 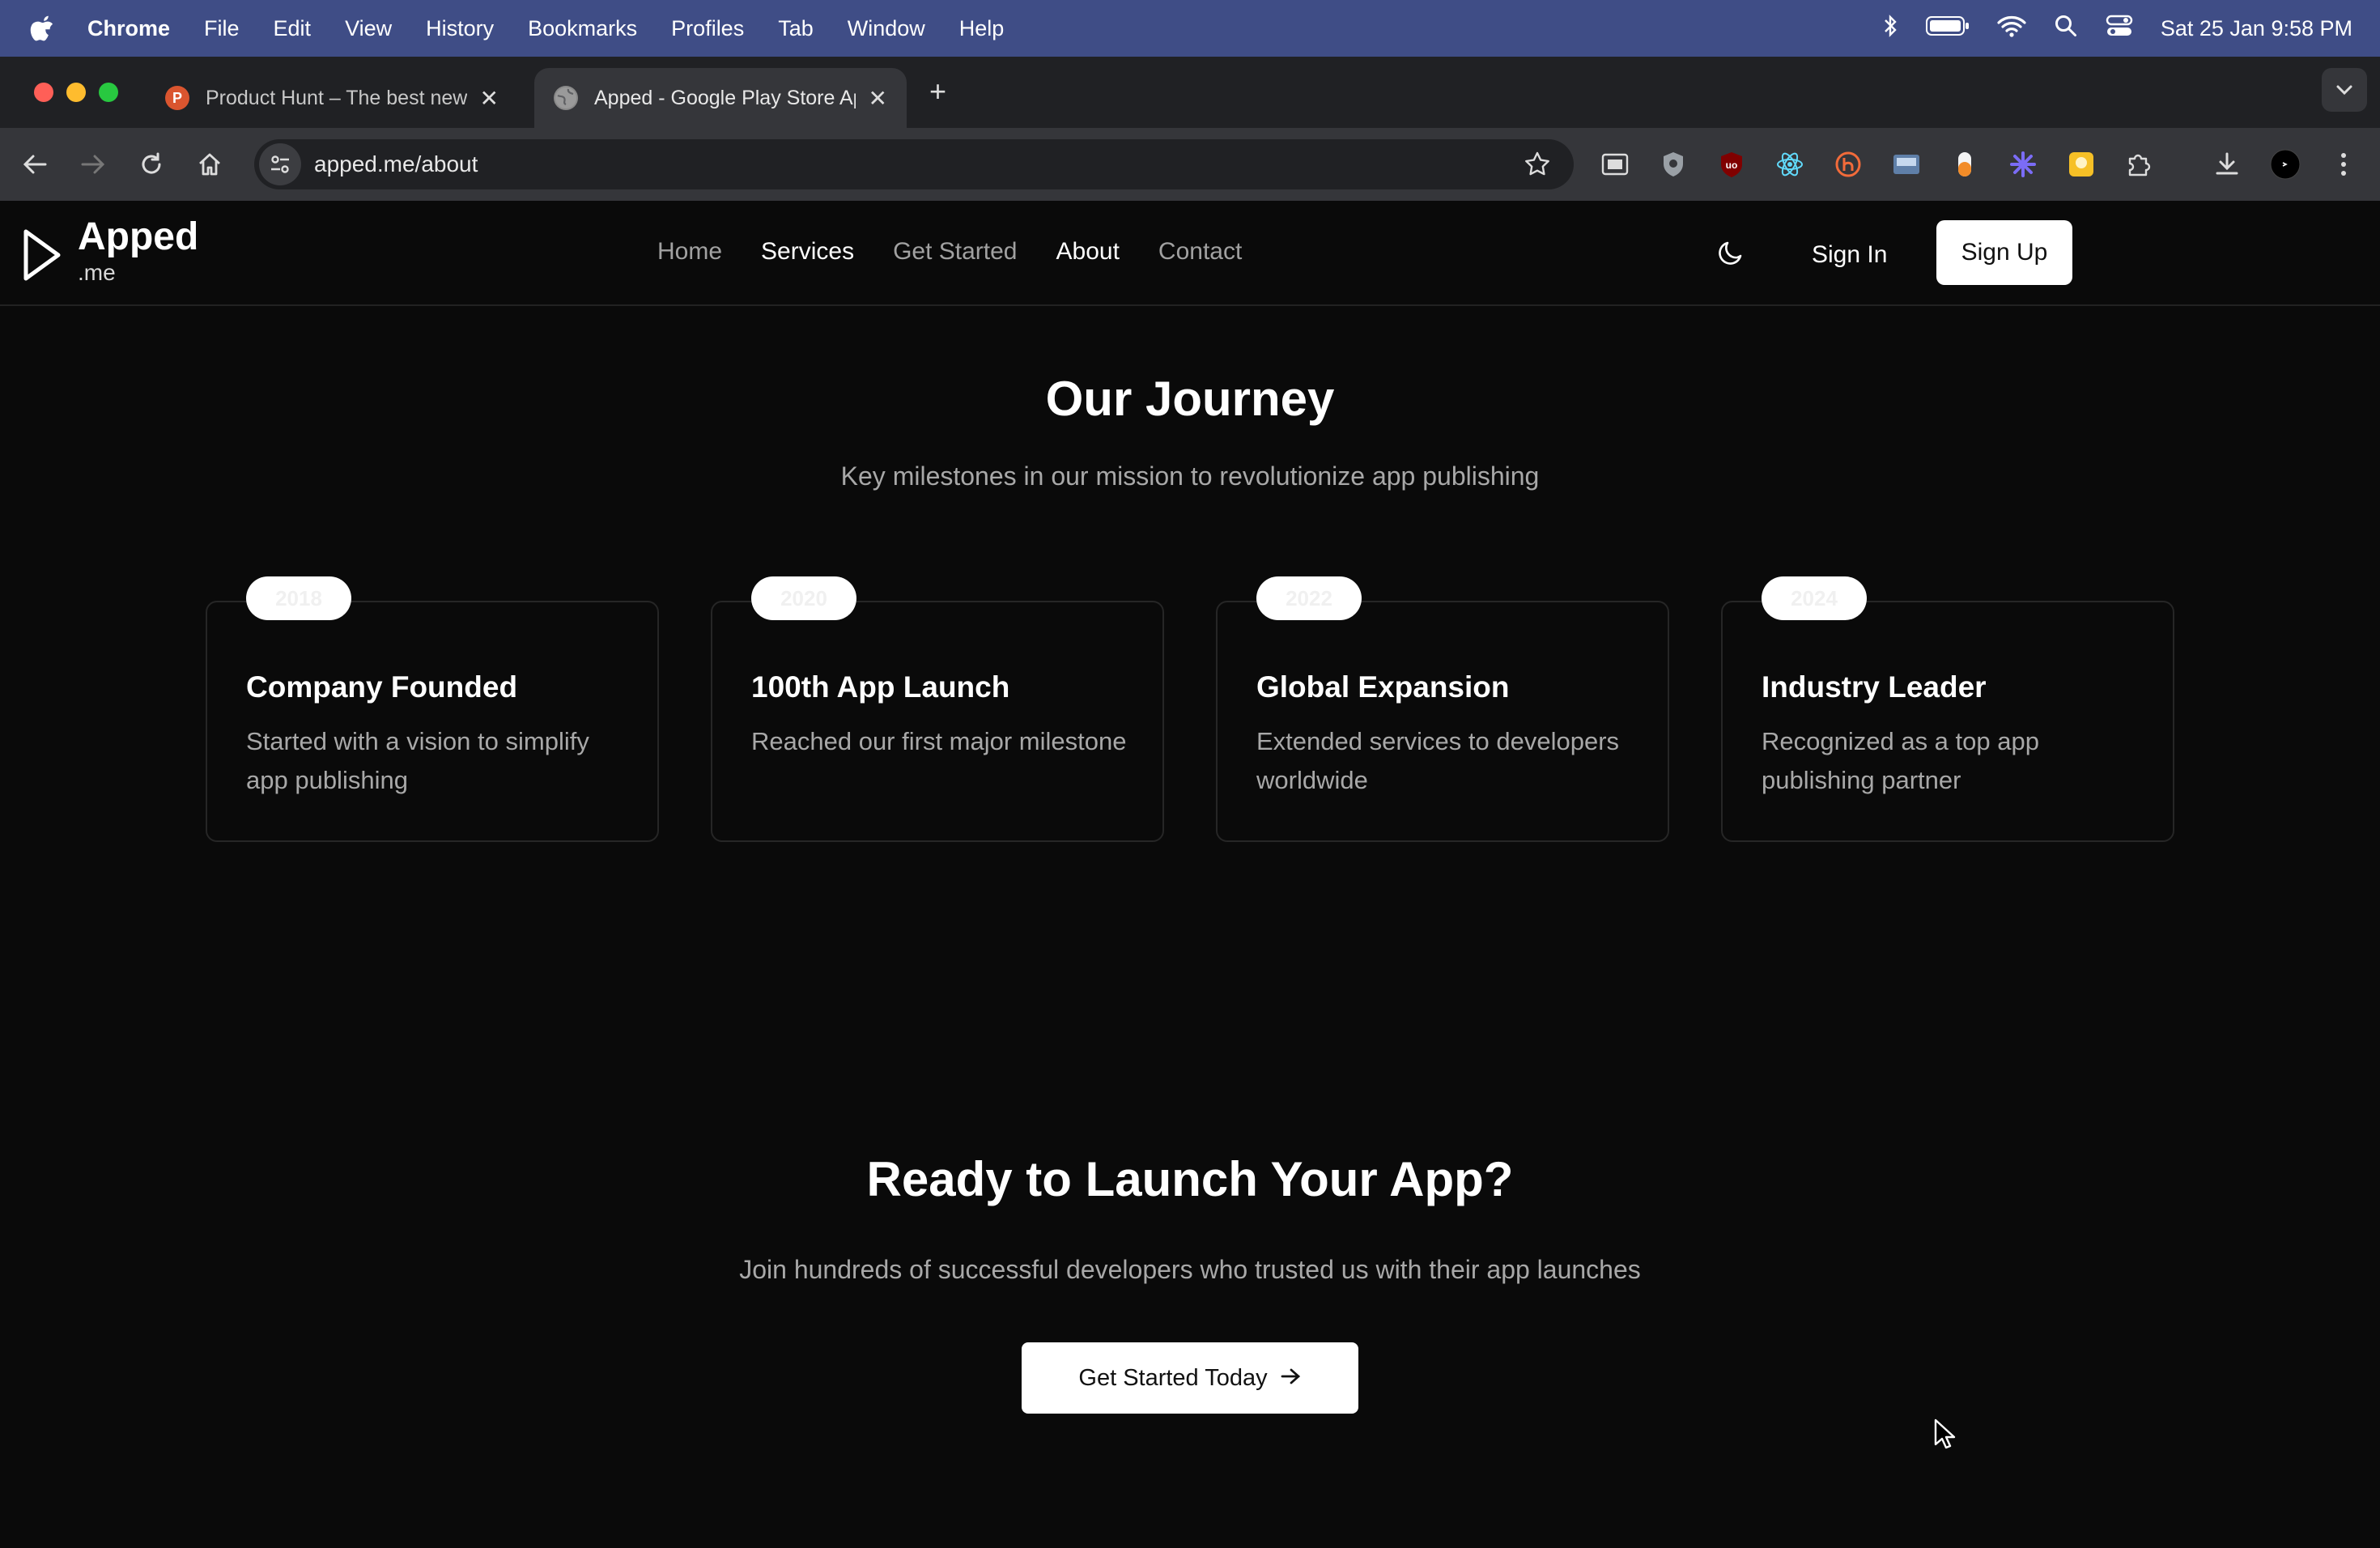 I want to click on react-devtools-extension-icon, so click(x=1789, y=165).